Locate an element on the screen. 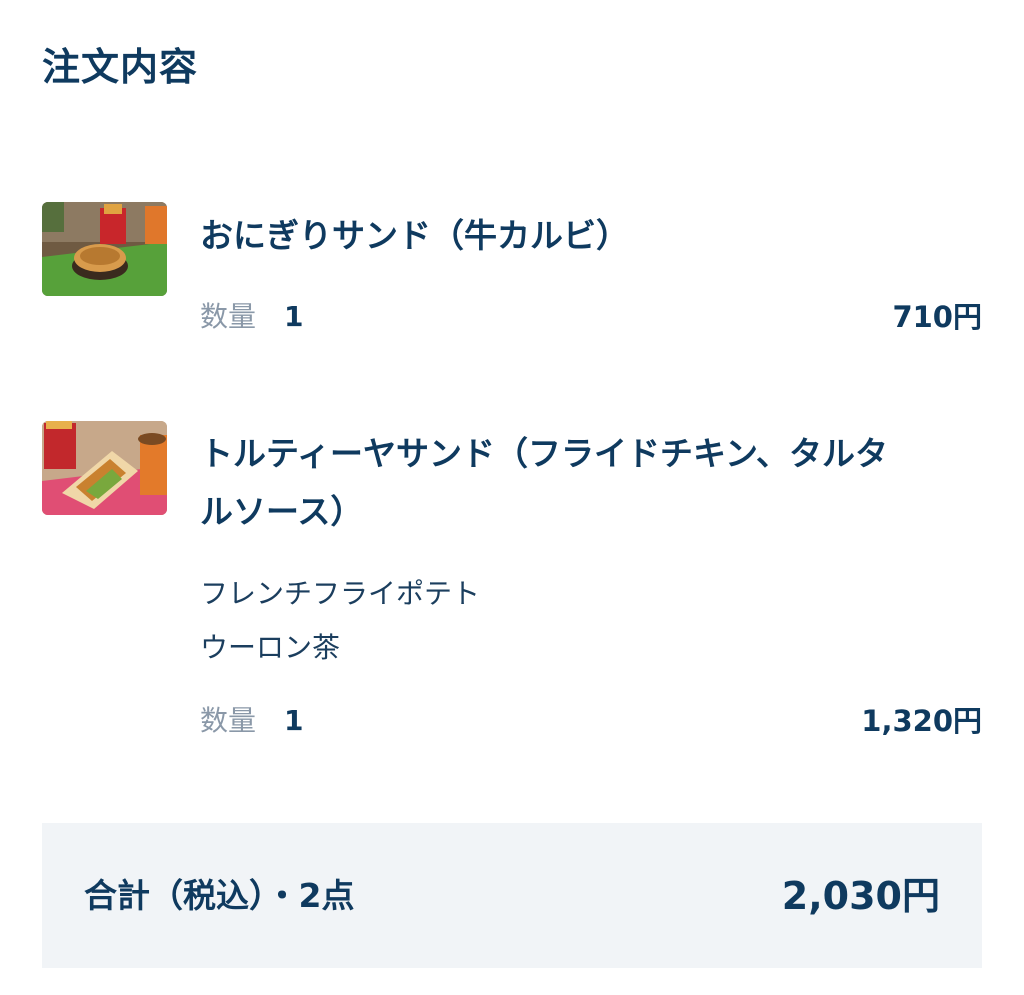 The image size is (1024, 995). item-name: トルティーヤサンド（フライドチキン、タルタ ルソース） is located at coordinates (591, 483).